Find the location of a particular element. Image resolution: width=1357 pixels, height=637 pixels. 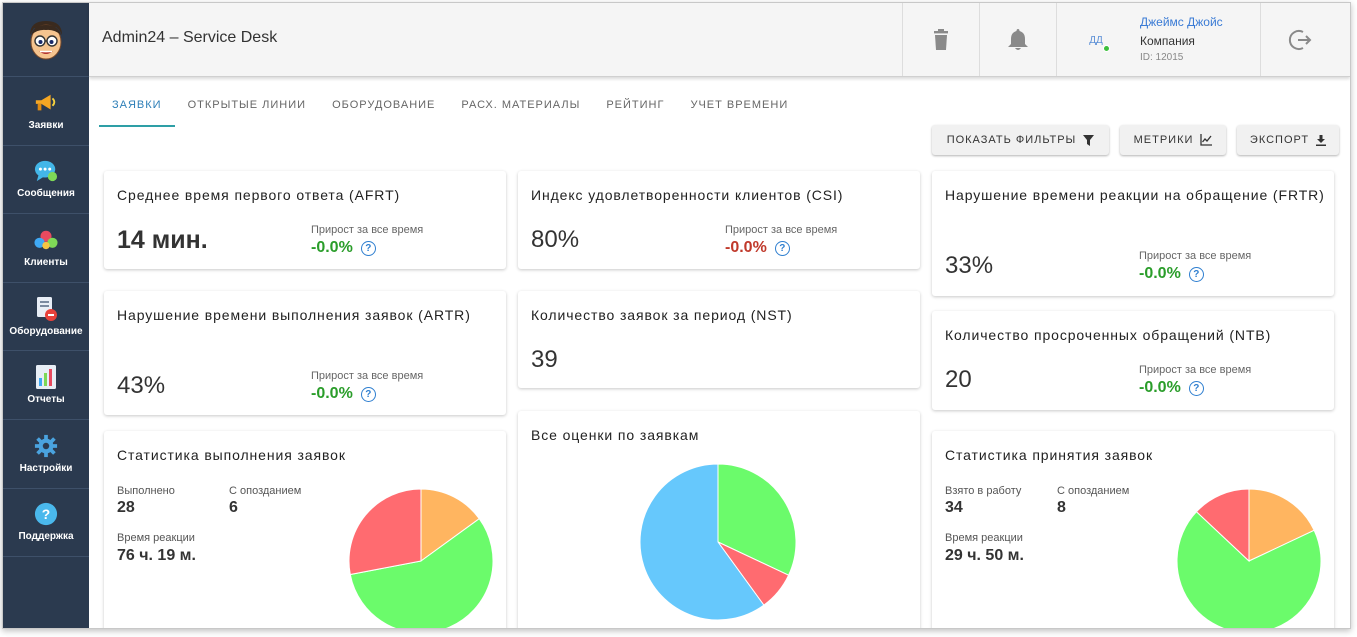

metrics-button: МЕТРИКИ is located at coordinates (1173, 140).